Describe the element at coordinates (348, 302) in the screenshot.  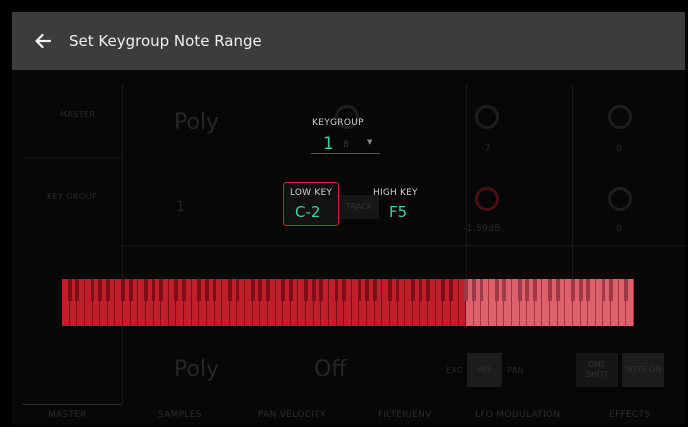
I see `piano-keyboard` at that location.